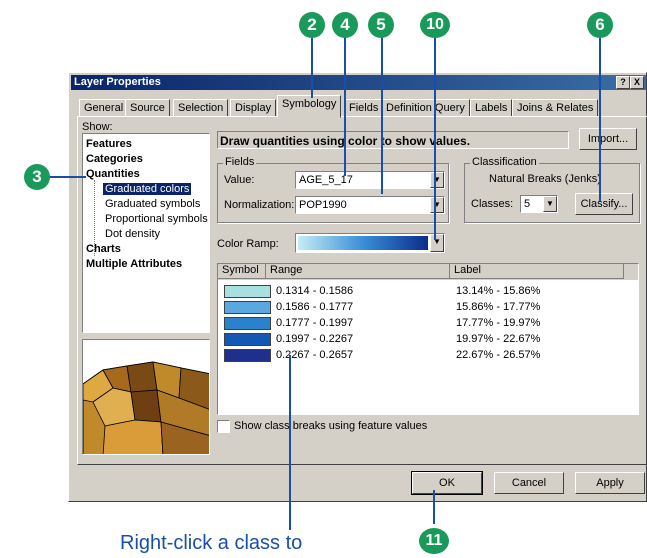 This screenshot has width=647, height=558. I want to click on cancel-button: Cancel, so click(529, 483).